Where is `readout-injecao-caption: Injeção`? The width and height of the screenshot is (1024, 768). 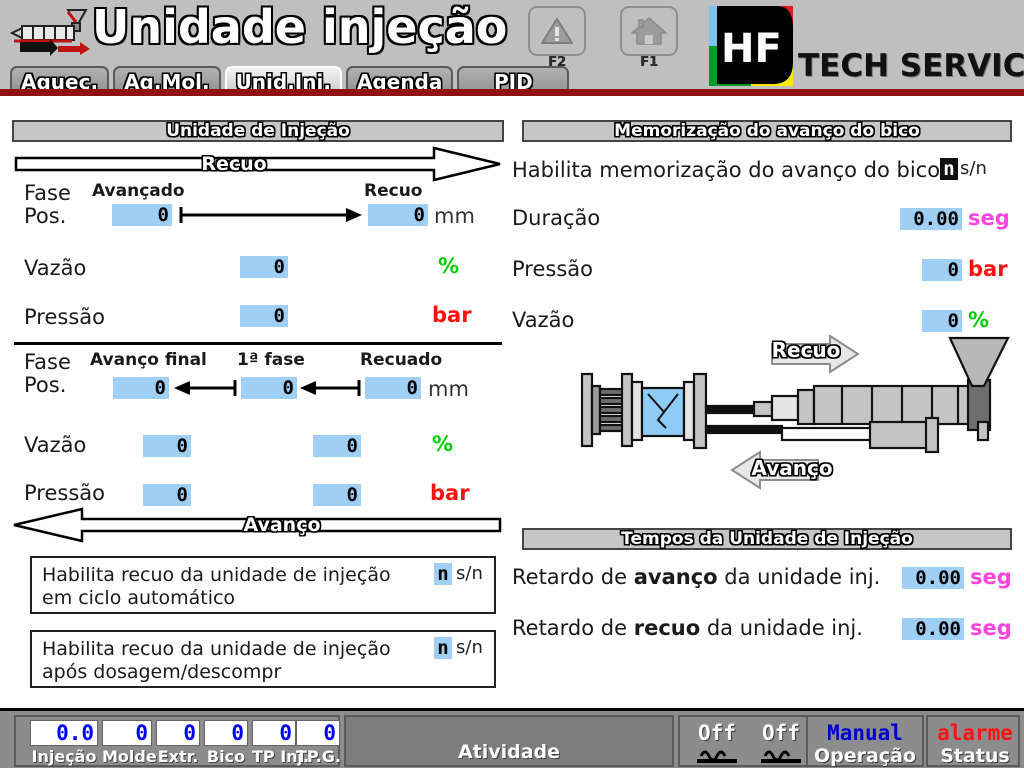
readout-injecao-caption: Injeção is located at coordinates (64, 756).